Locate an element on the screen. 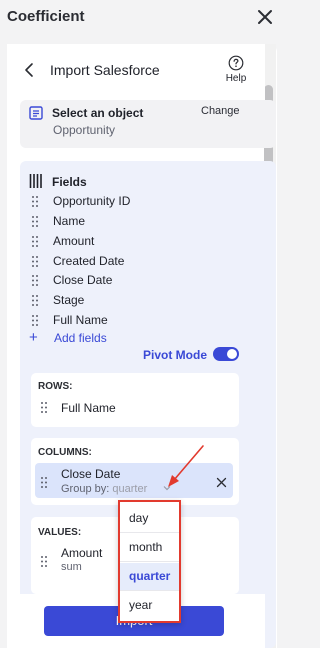 Image resolution: width=320 pixels, height=648 pixels. field-label: Close Date is located at coordinates (83, 280).